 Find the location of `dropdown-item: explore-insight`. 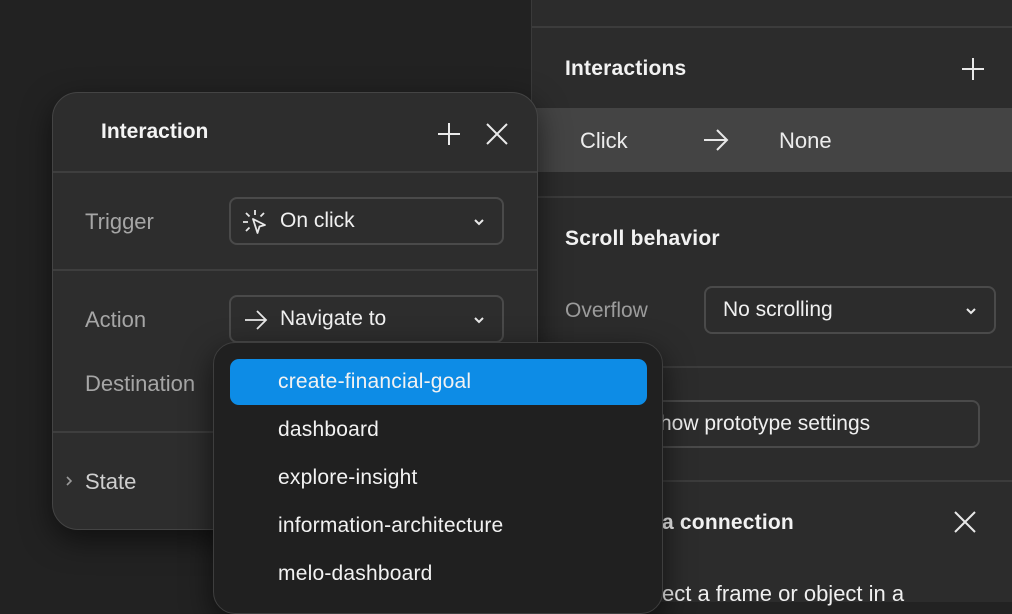

dropdown-item: explore-insight is located at coordinates (438, 478).